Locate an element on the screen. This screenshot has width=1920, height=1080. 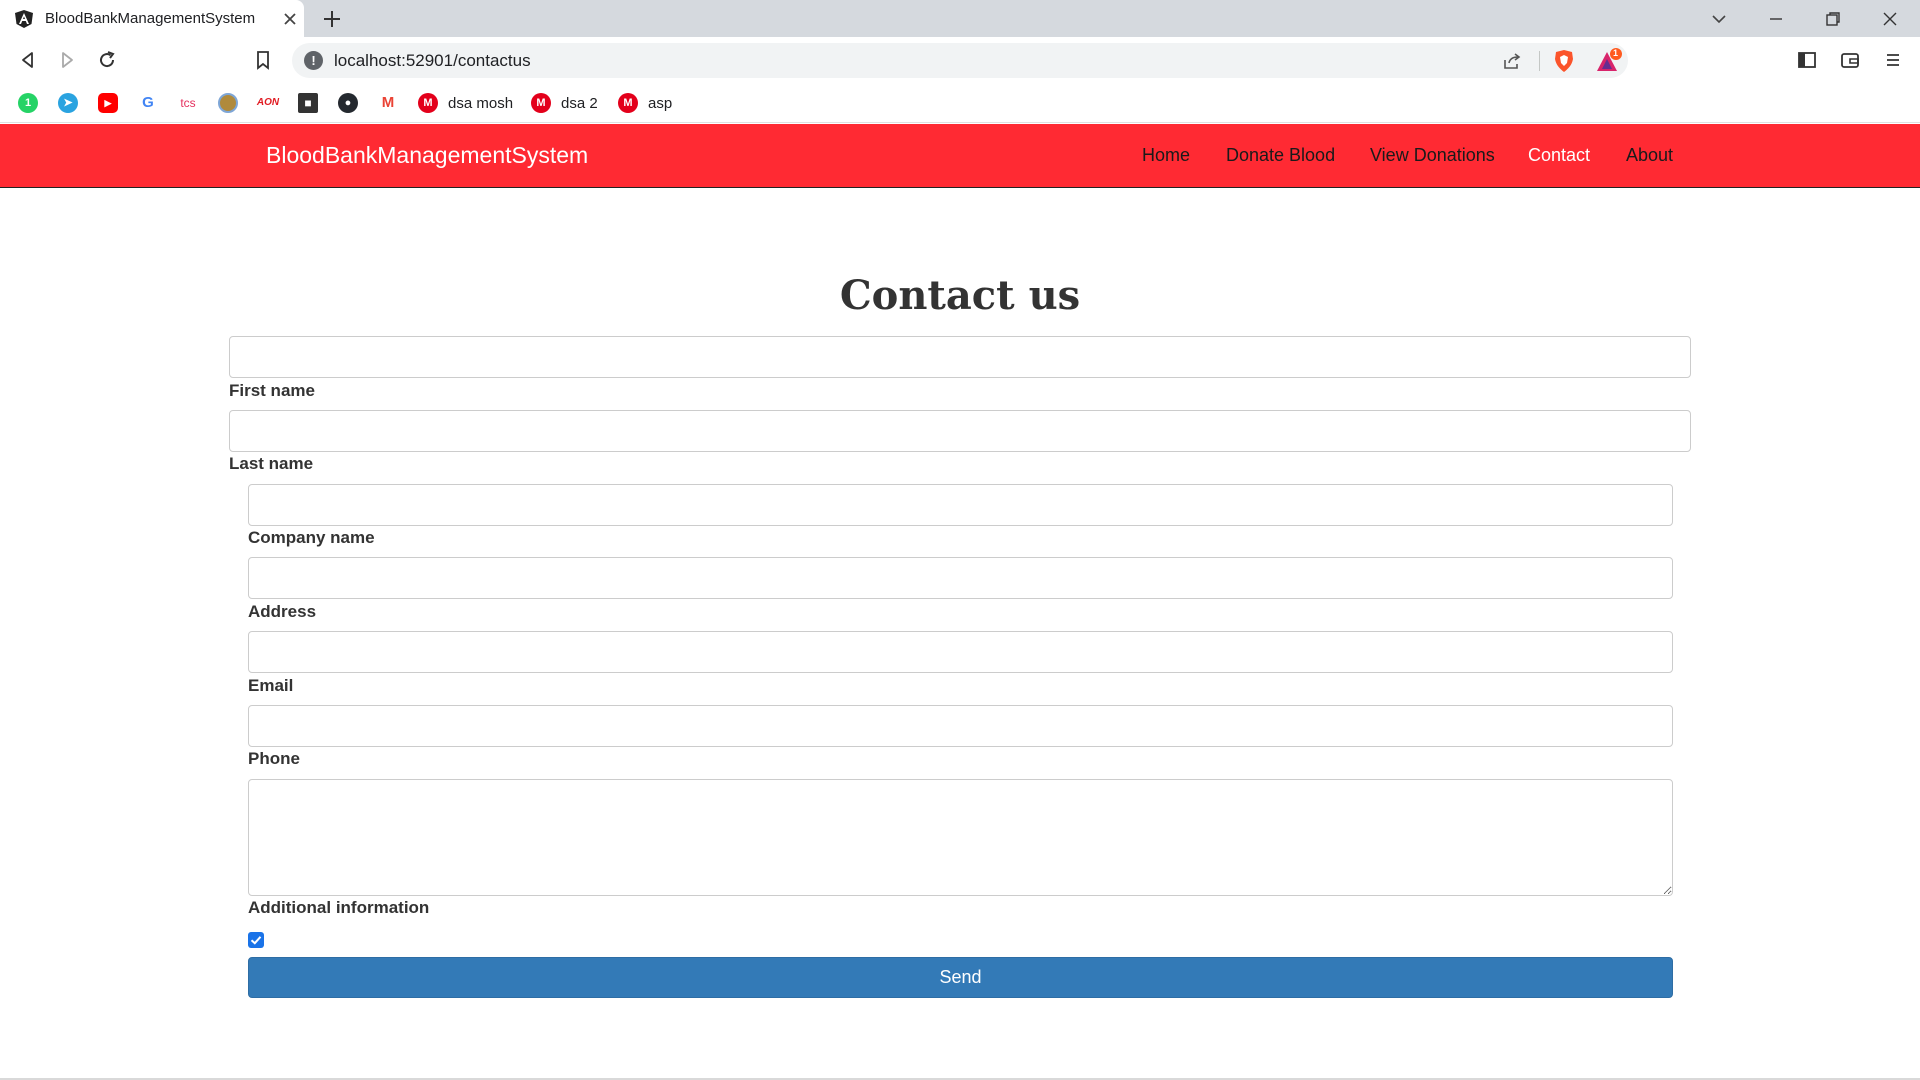
aon-icon: AON is located at coordinates (268, 103).